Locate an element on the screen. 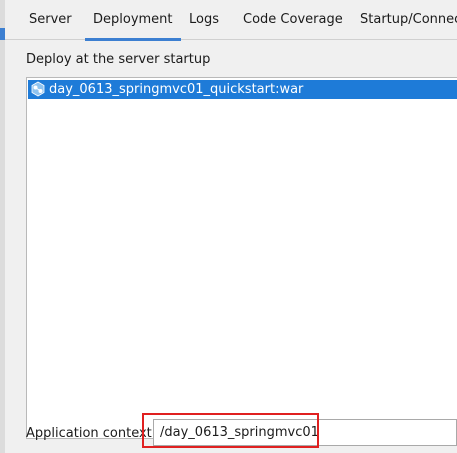  tab-deployment: Deployment is located at coordinates (133, 20).